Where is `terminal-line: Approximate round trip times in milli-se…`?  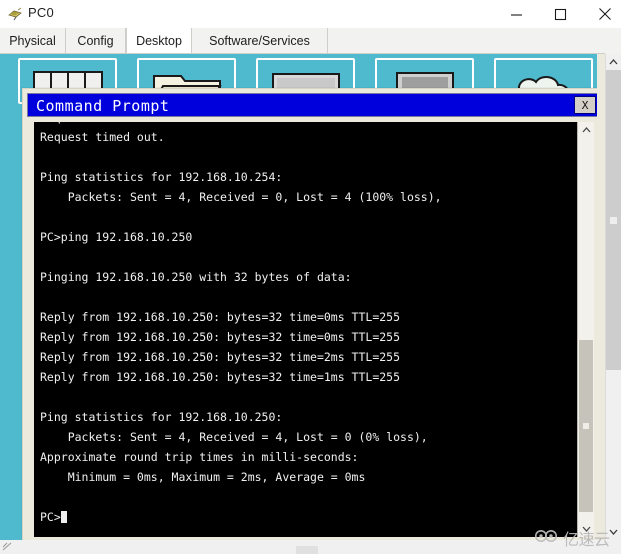
terminal-line: Approximate round trip times in milli-se… is located at coordinates (199, 457).